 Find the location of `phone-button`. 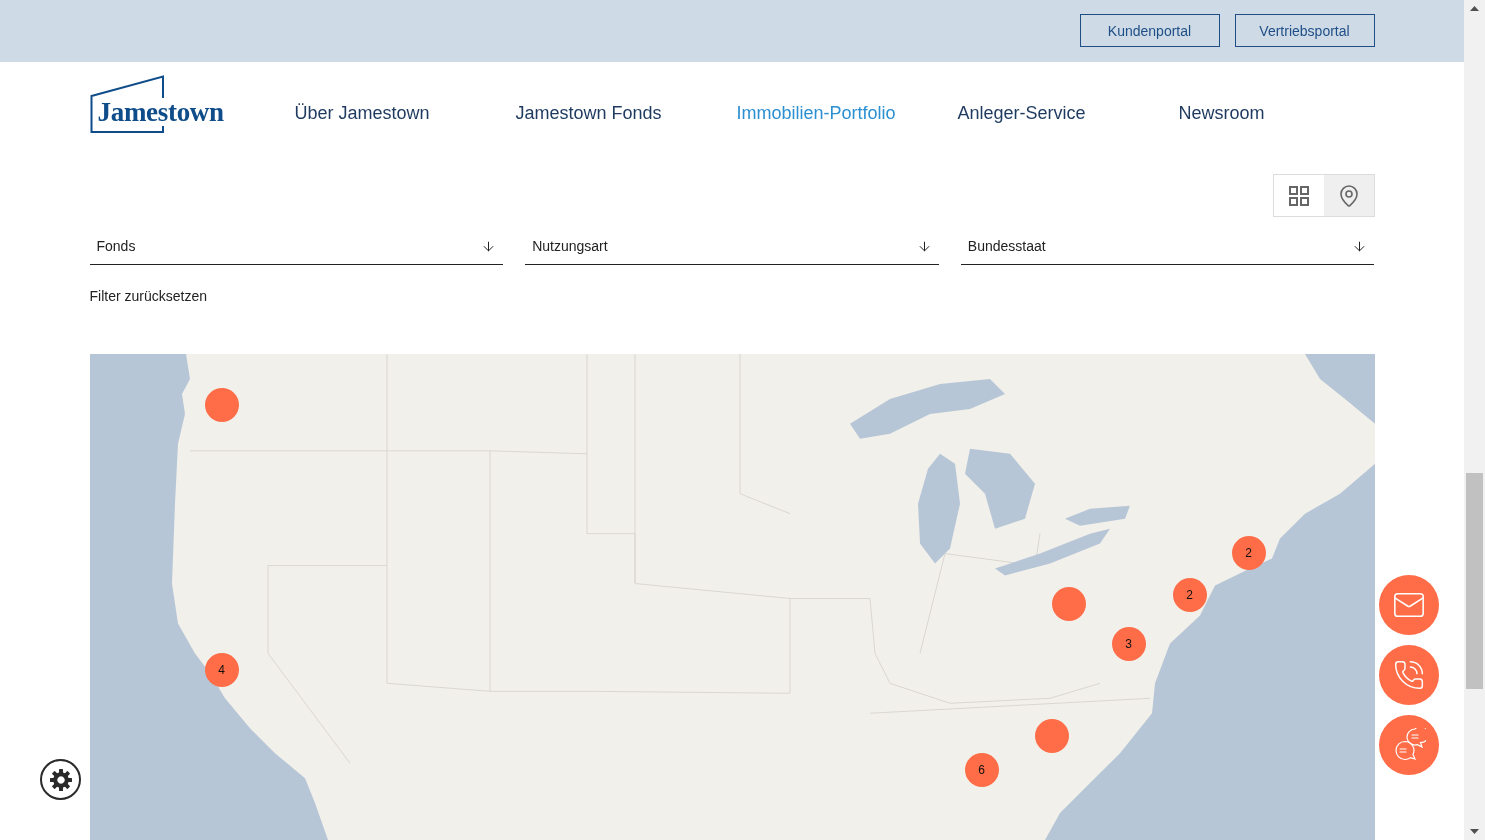

phone-button is located at coordinates (1409, 675).